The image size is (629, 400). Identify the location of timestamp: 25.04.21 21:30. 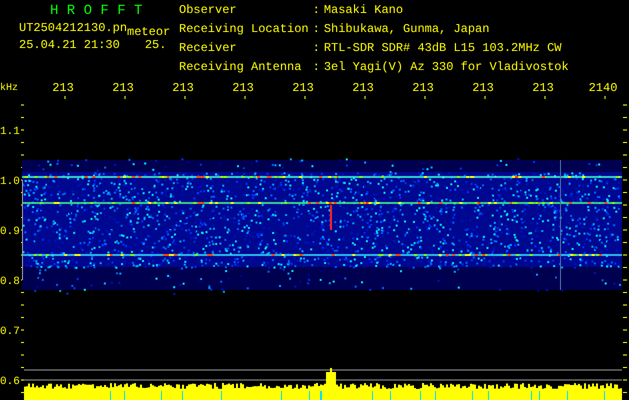
(69, 45).